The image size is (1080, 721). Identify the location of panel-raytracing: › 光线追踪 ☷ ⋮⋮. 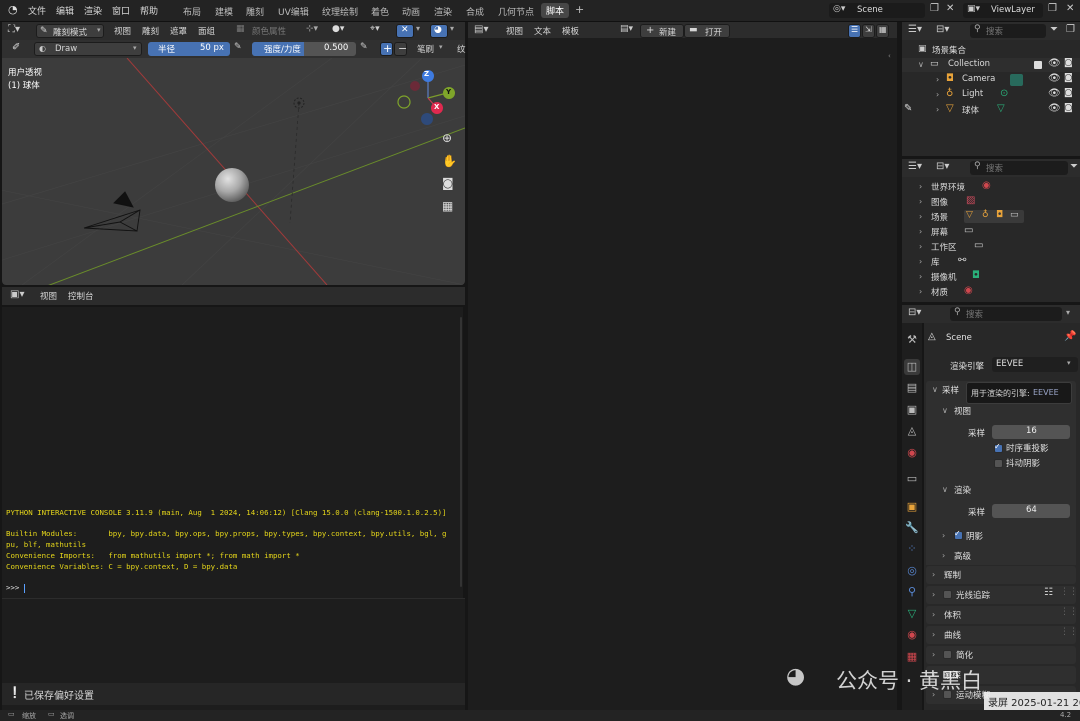
(1002, 595).